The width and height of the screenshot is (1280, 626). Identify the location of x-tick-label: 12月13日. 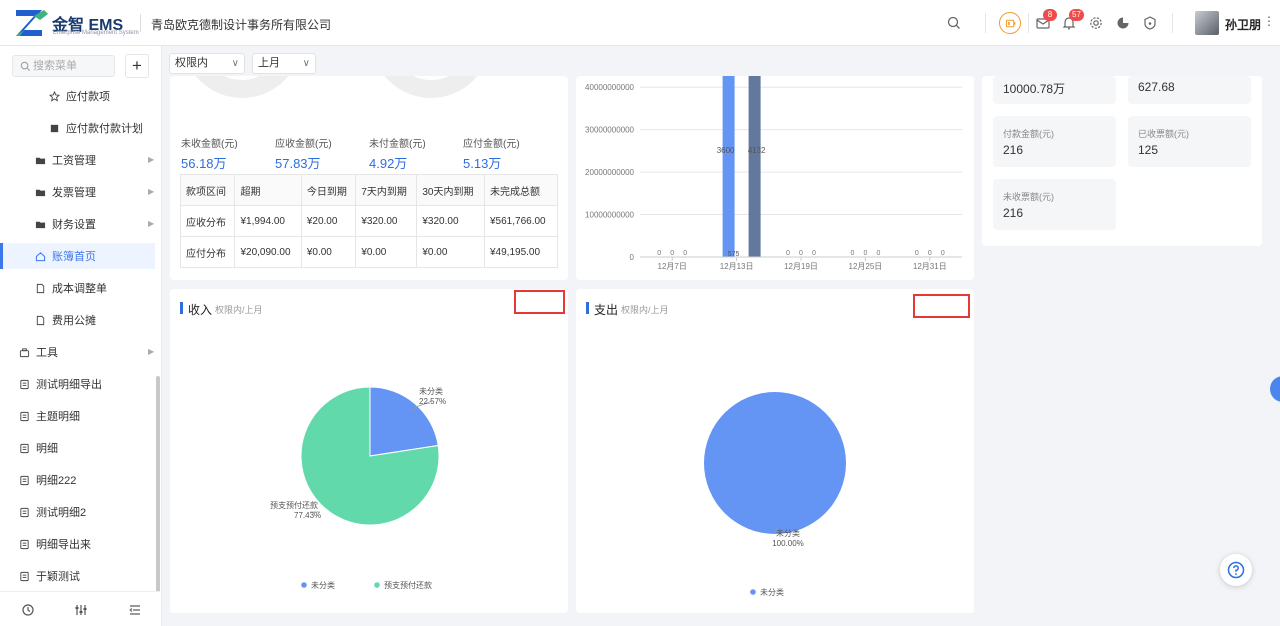
(737, 266).